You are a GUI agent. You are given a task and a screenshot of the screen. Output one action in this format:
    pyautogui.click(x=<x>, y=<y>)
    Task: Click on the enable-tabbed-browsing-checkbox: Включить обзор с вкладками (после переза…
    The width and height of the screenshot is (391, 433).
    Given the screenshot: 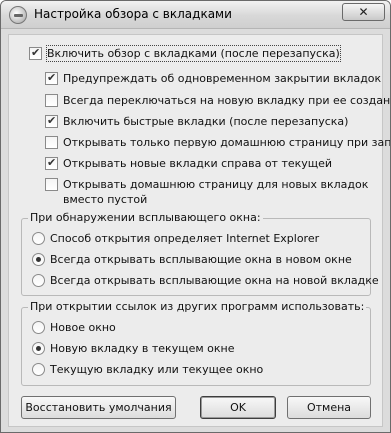 What is the action you would take?
    pyautogui.click(x=185, y=53)
    